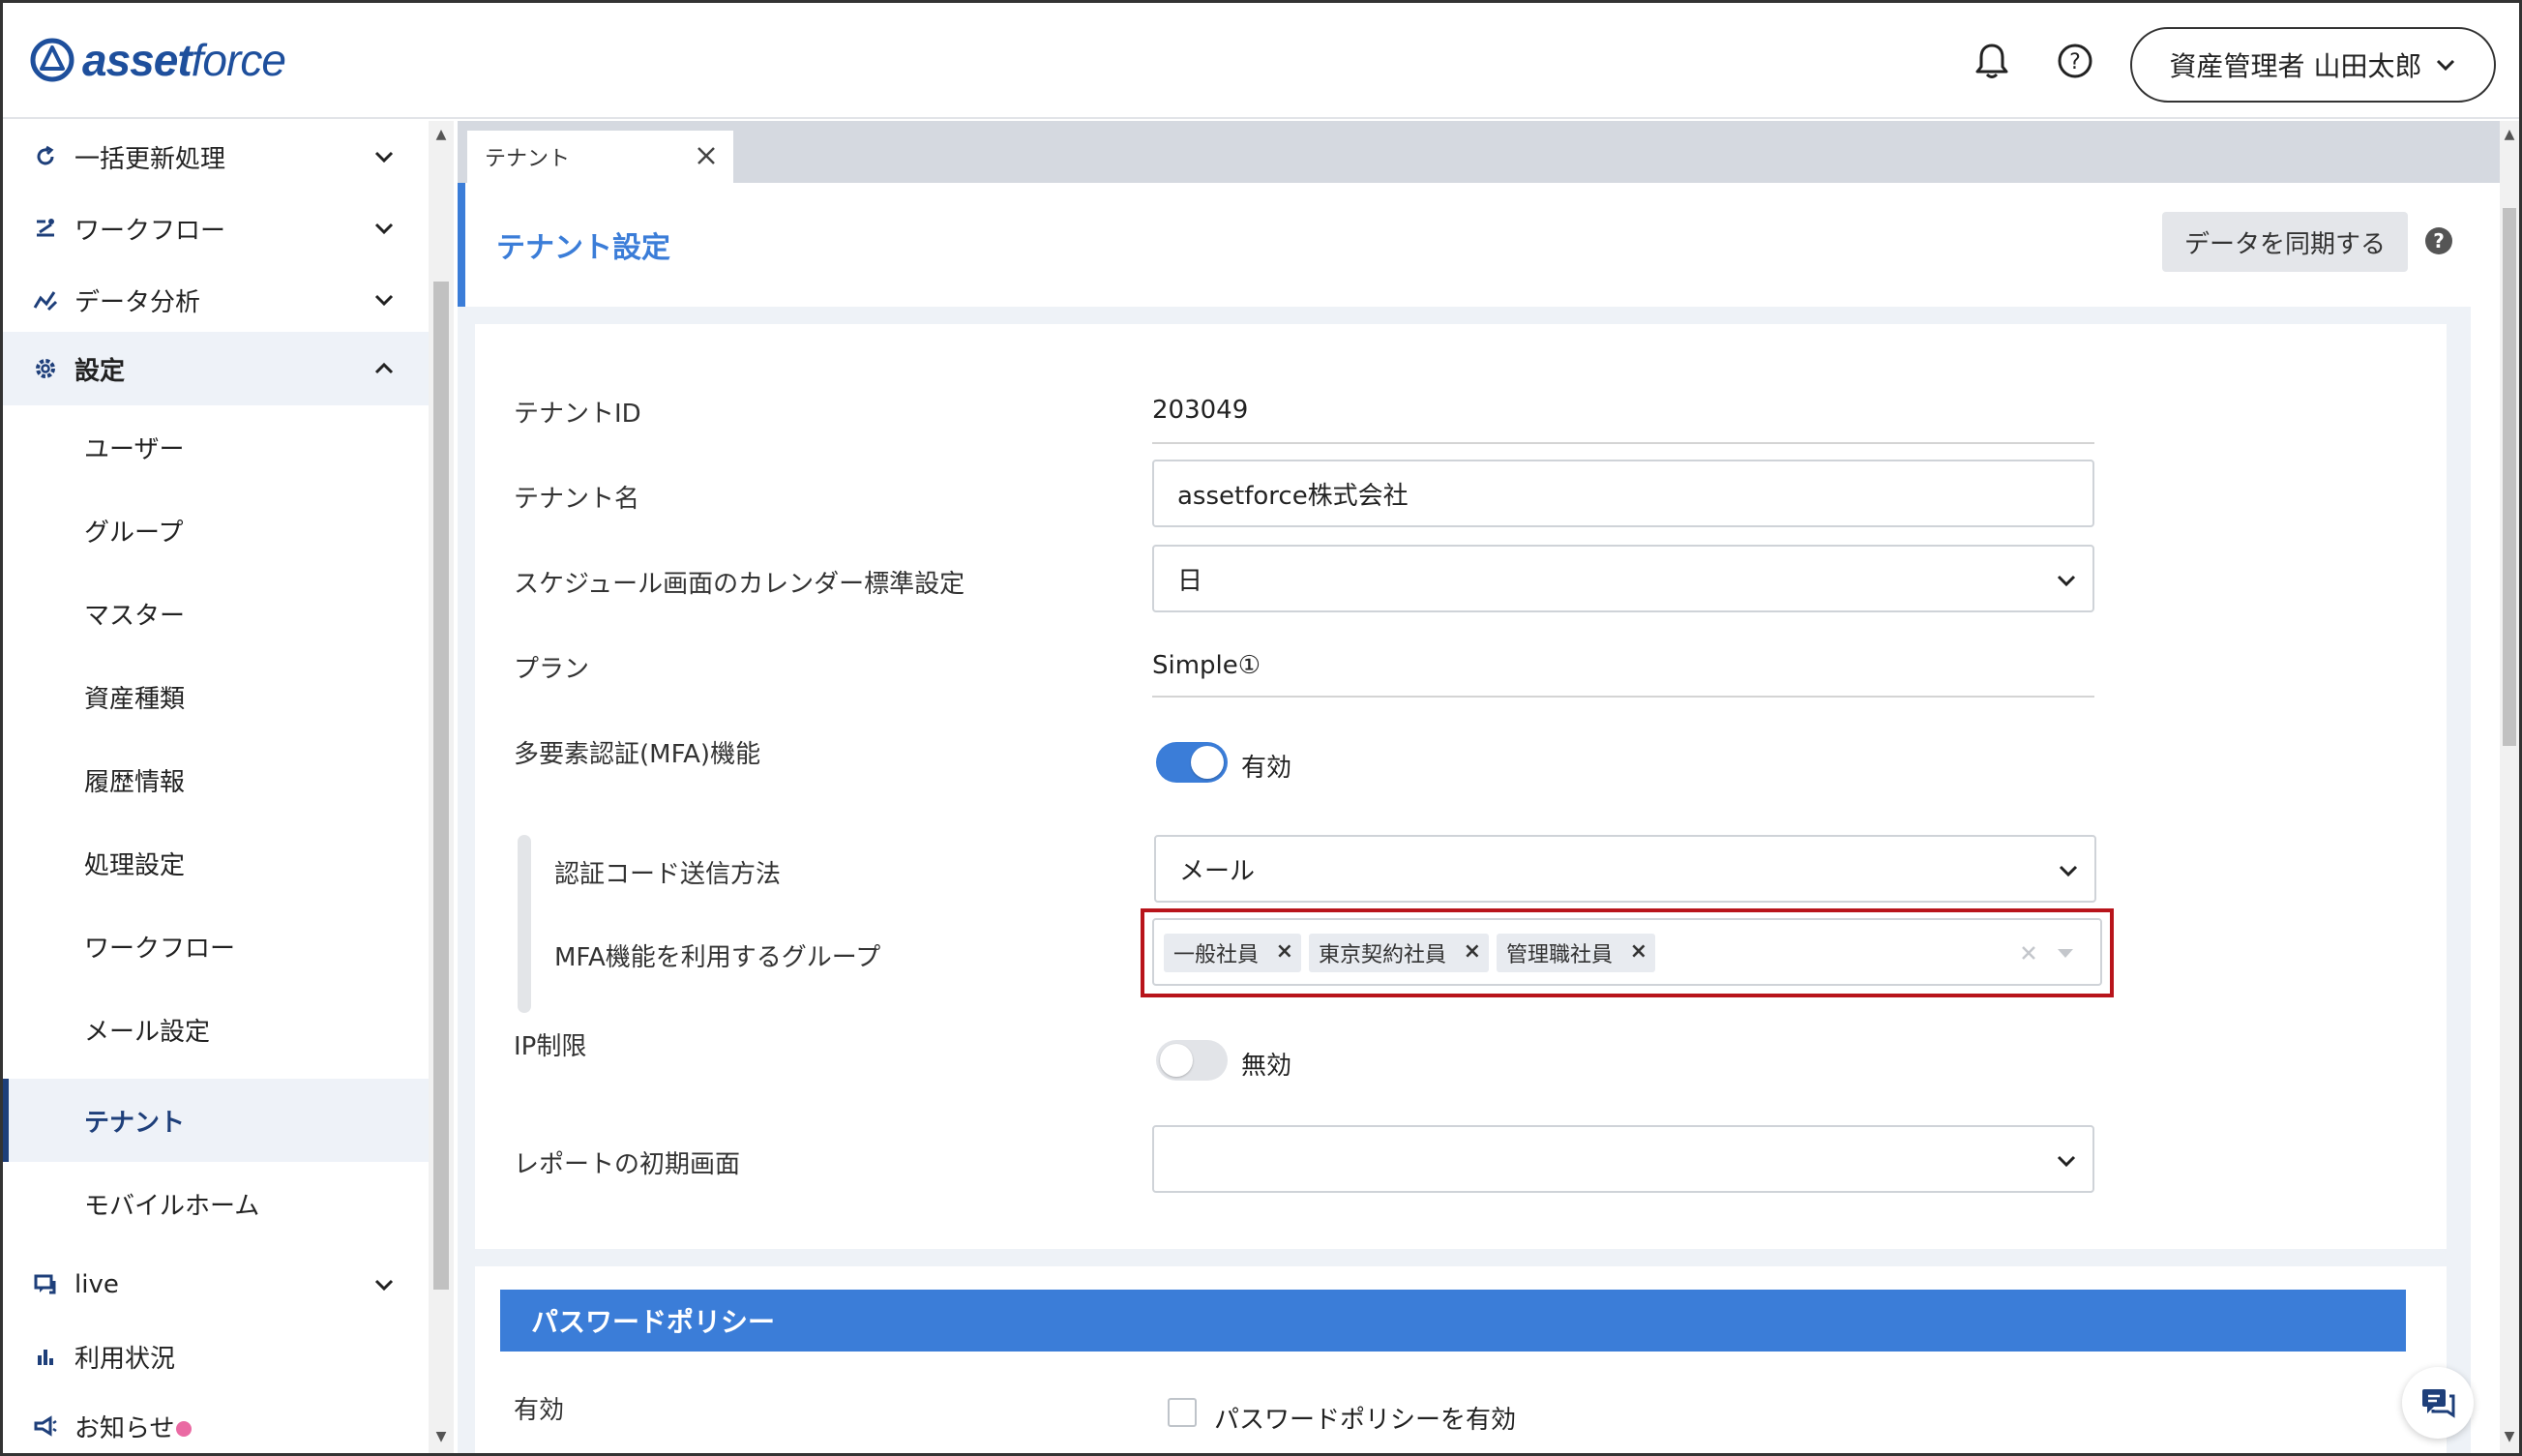  What do you see at coordinates (134, 1426) in the screenshot?
I see `sidebar-item-label: お知らせ` at bounding box center [134, 1426].